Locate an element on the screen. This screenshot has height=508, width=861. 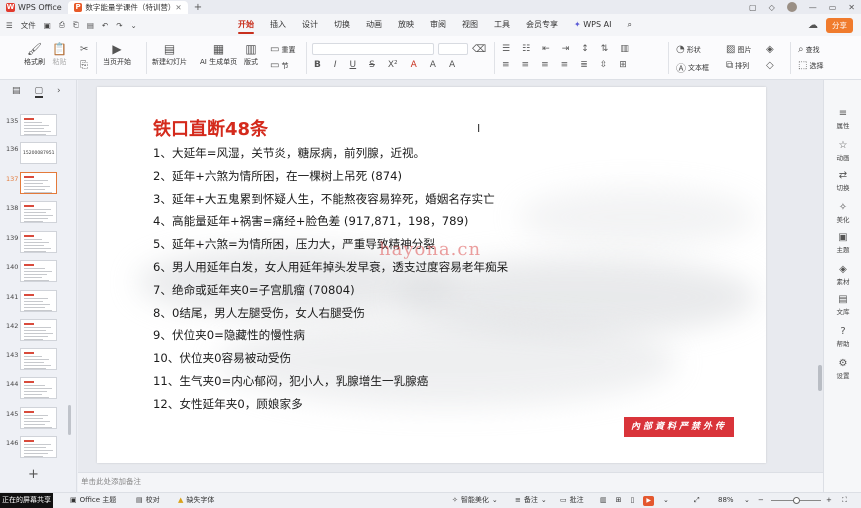
notes-area: 单击此处添加备注 is located at coordinates (450, 482).